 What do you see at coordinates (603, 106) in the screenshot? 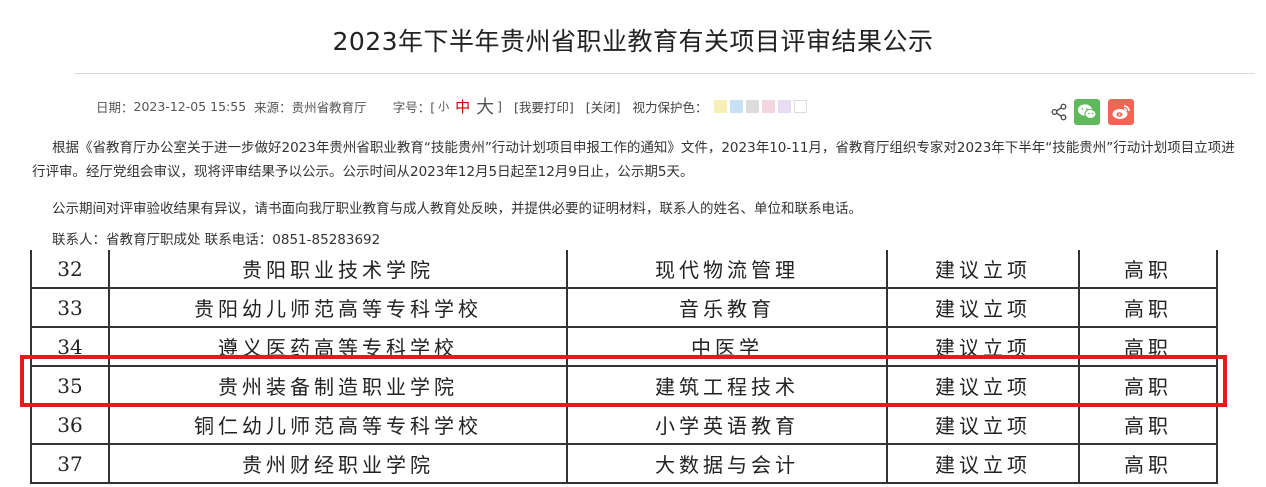
I see `close-button: [关闭]` at bounding box center [603, 106].